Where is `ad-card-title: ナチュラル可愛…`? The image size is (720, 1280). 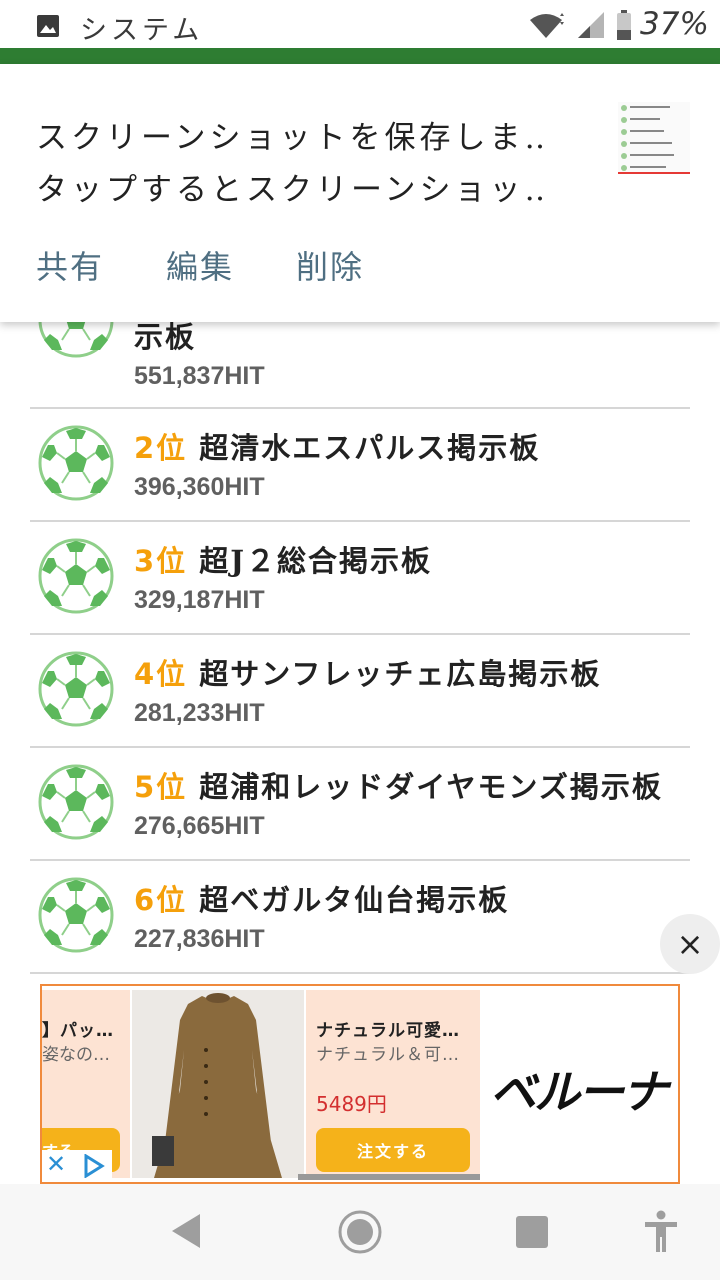 ad-card-title: ナチュラル可愛… is located at coordinates (388, 1031).